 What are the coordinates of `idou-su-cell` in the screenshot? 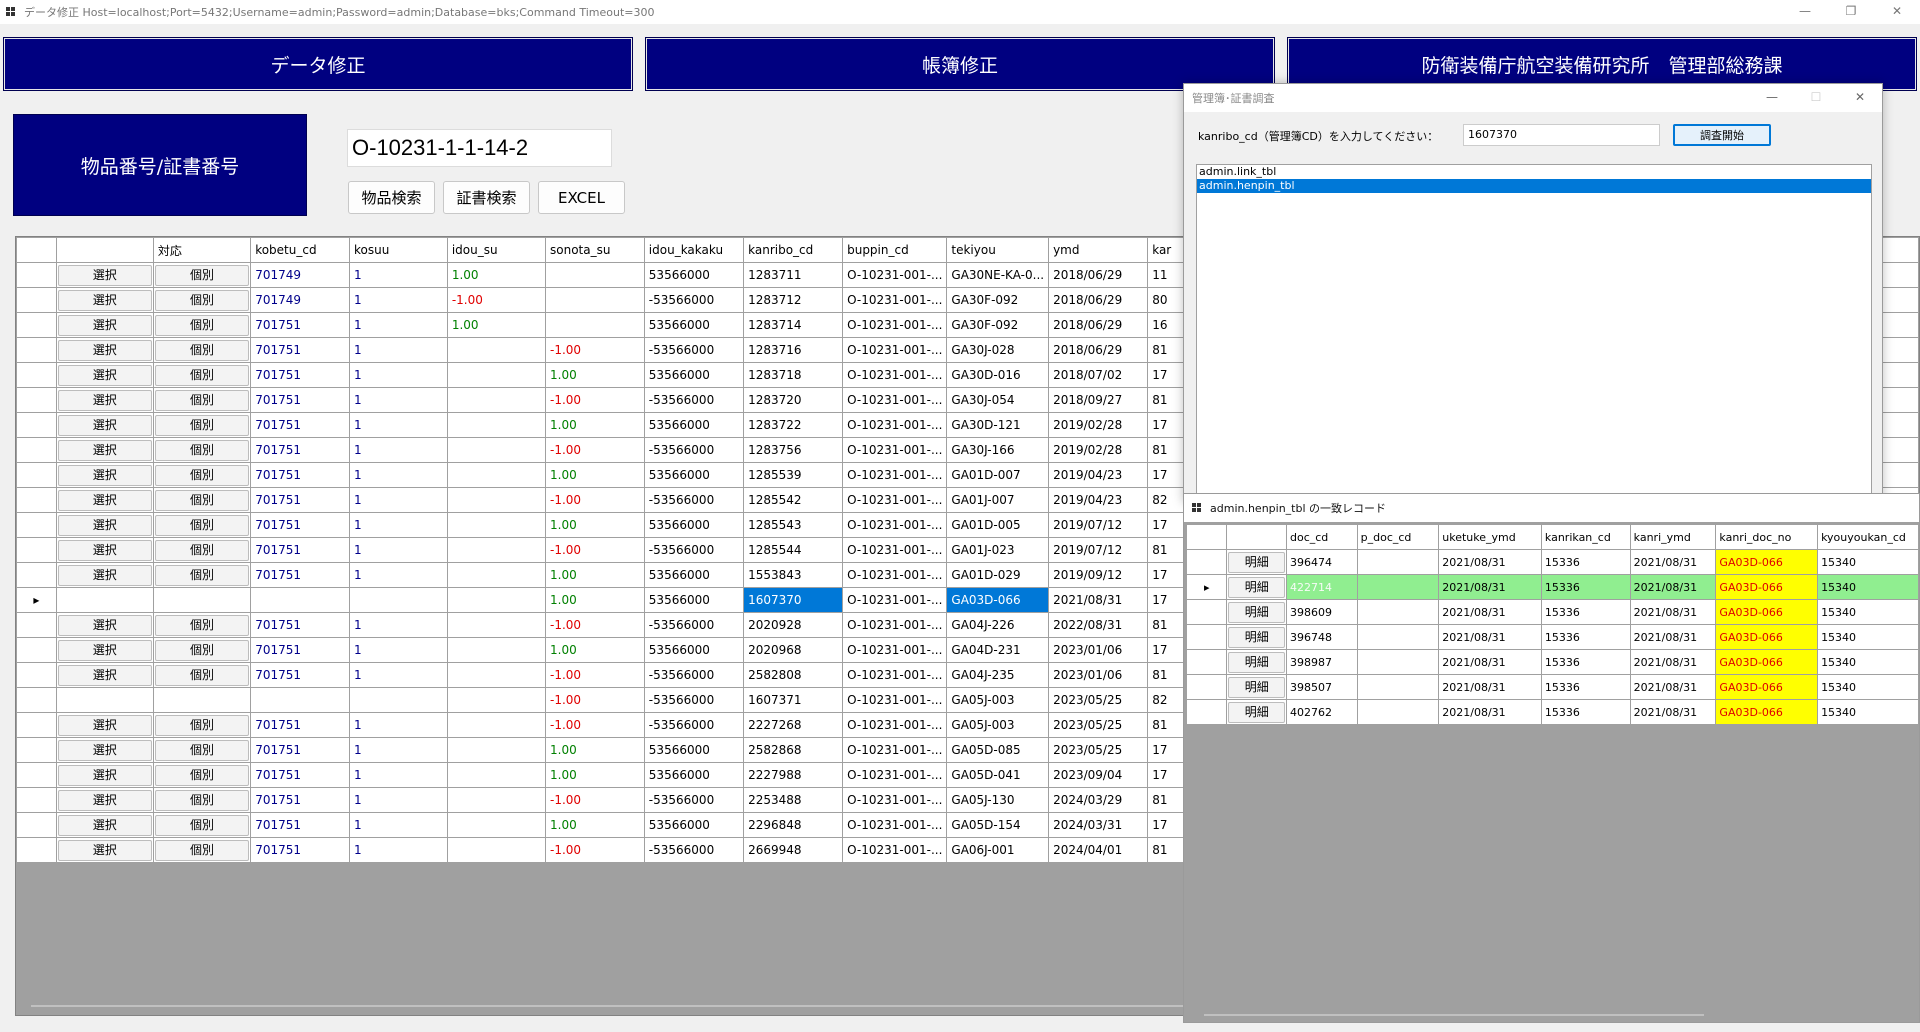 It's located at (496, 425).